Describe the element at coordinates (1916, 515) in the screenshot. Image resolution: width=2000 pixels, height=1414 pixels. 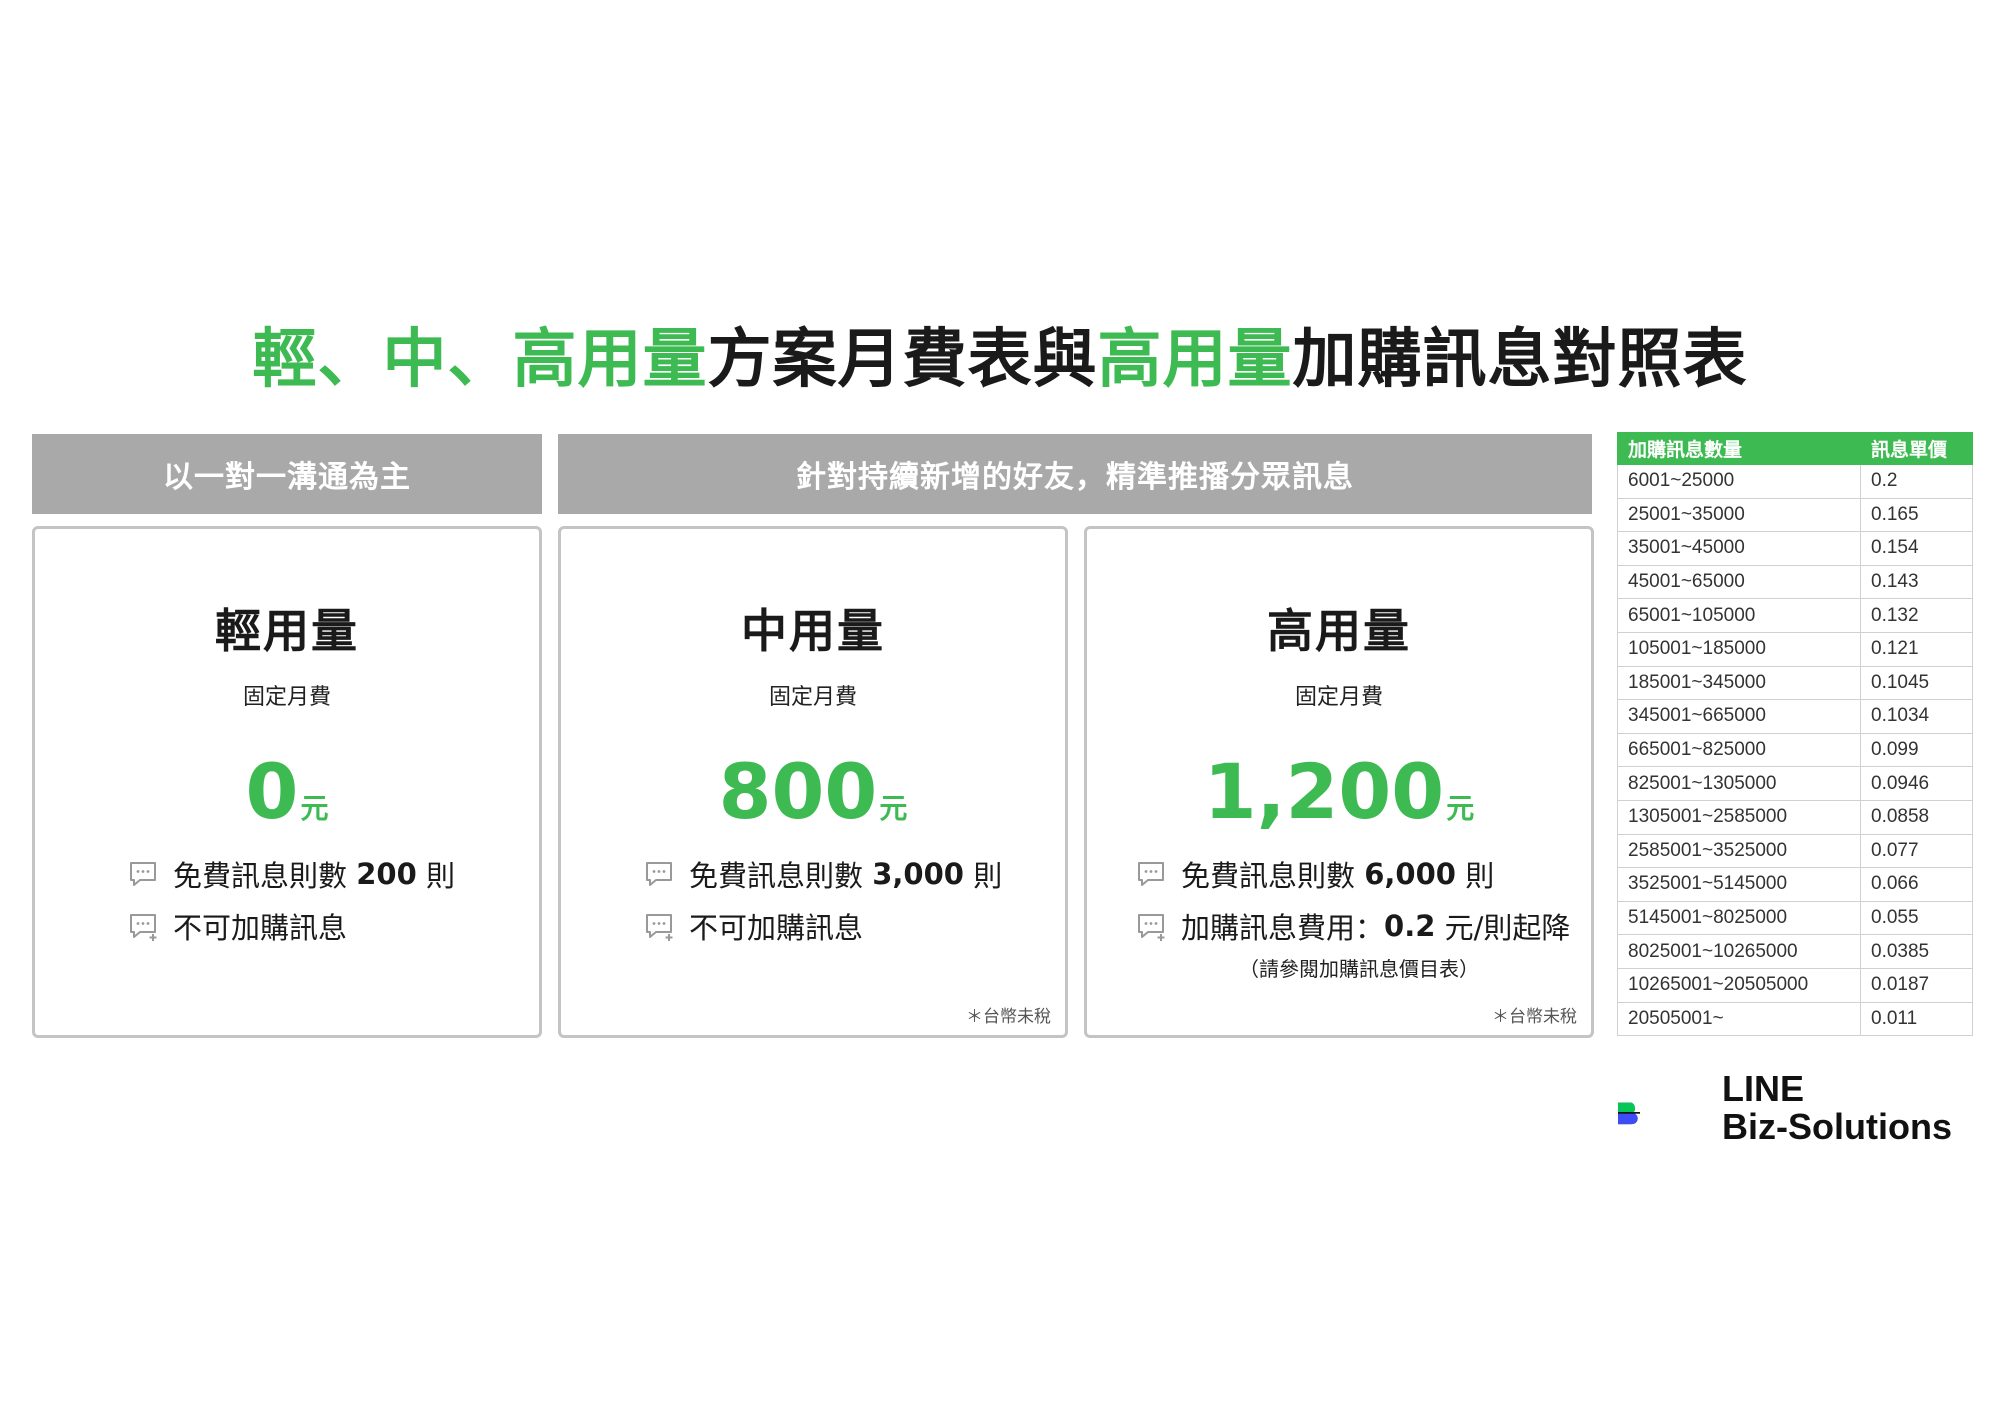
I see `unit-price-cell: 0.165` at that location.